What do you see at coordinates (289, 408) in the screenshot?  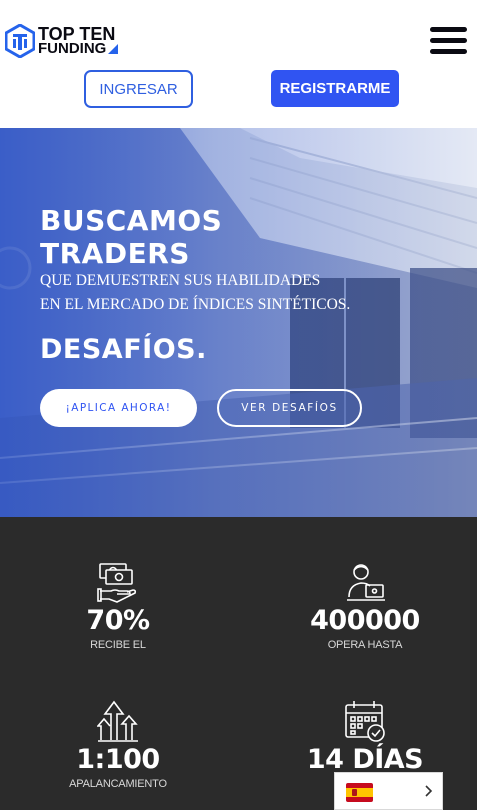 I see `view-challenges-button: VER DESAFÍOS` at bounding box center [289, 408].